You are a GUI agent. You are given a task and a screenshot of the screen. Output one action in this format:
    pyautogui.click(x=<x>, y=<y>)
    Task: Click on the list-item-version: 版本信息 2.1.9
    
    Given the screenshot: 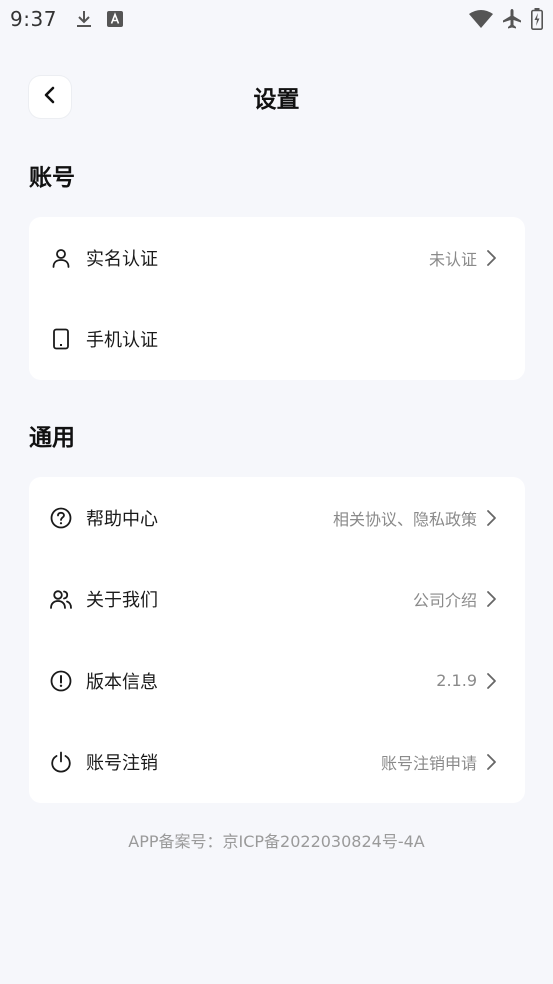 What is the action you would take?
    pyautogui.click(x=277, y=681)
    